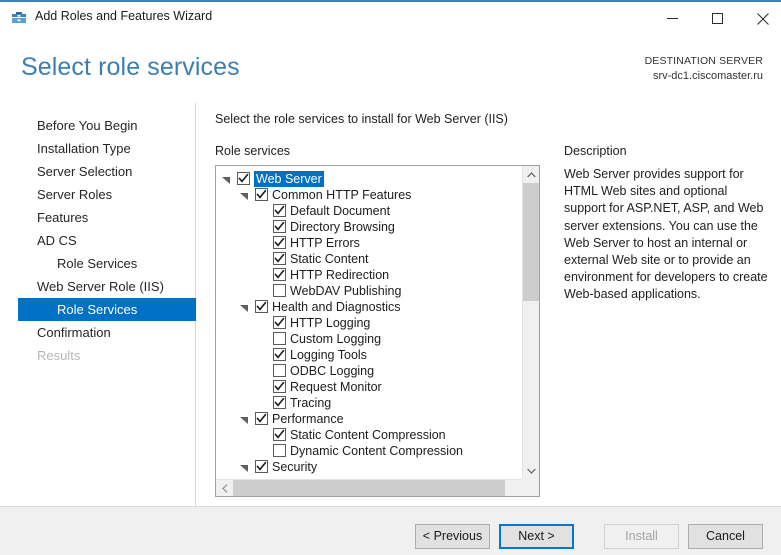 The width and height of the screenshot is (781, 555). I want to click on horizontal-scroll-thumb, so click(369, 488).